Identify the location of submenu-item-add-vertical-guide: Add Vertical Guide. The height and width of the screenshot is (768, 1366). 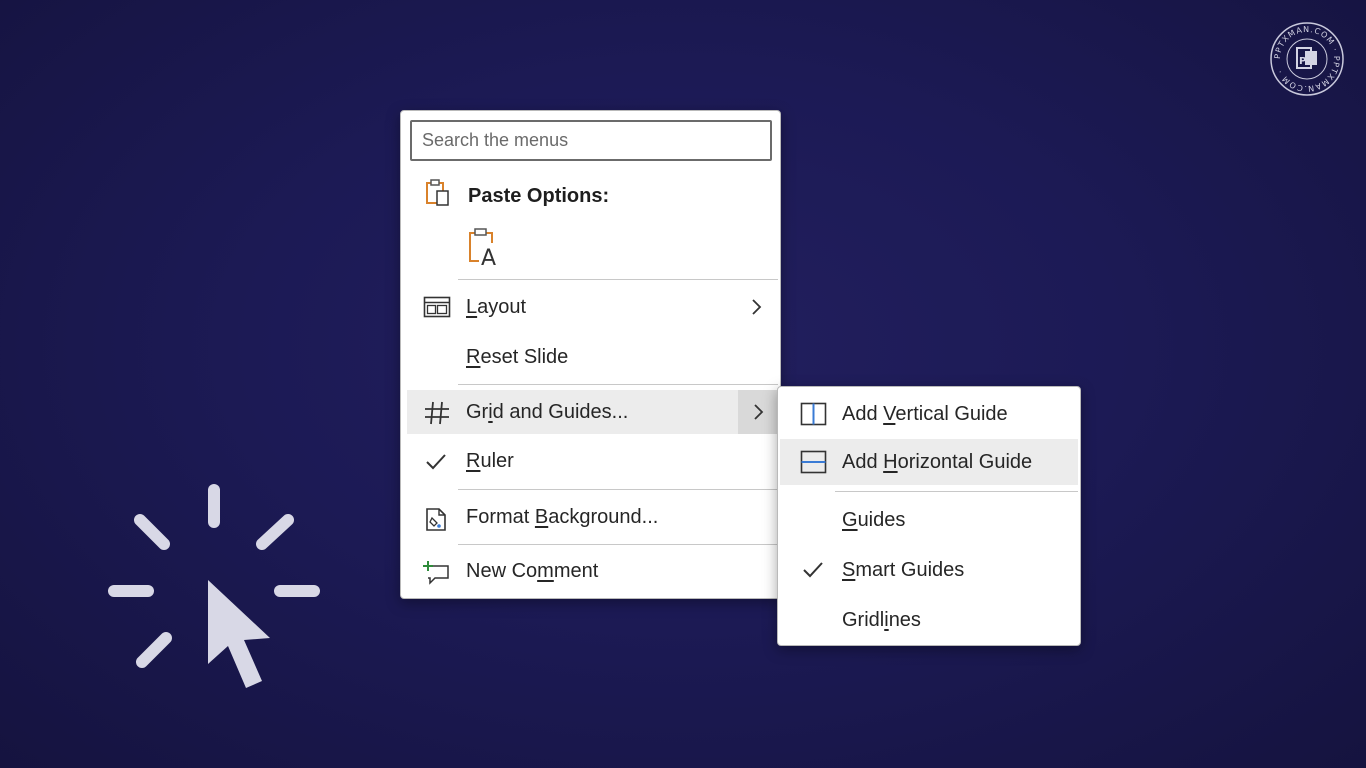
(929, 414).